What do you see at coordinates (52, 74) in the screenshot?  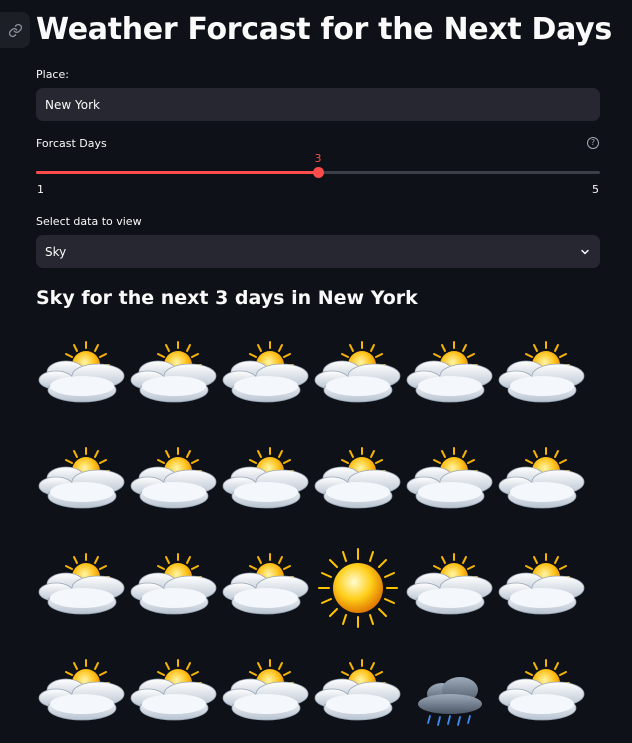 I see `place-label: Place:` at bounding box center [52, 74].